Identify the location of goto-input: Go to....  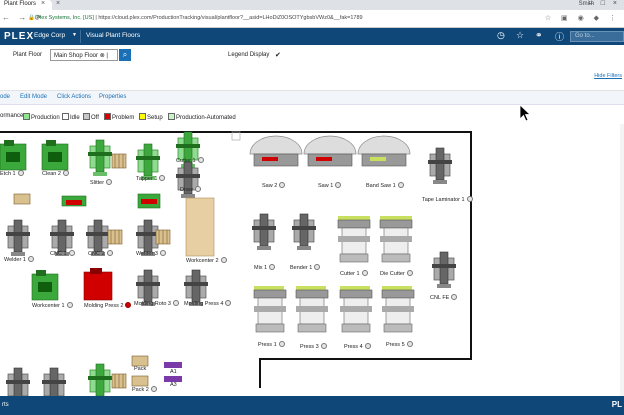
(597, 36).